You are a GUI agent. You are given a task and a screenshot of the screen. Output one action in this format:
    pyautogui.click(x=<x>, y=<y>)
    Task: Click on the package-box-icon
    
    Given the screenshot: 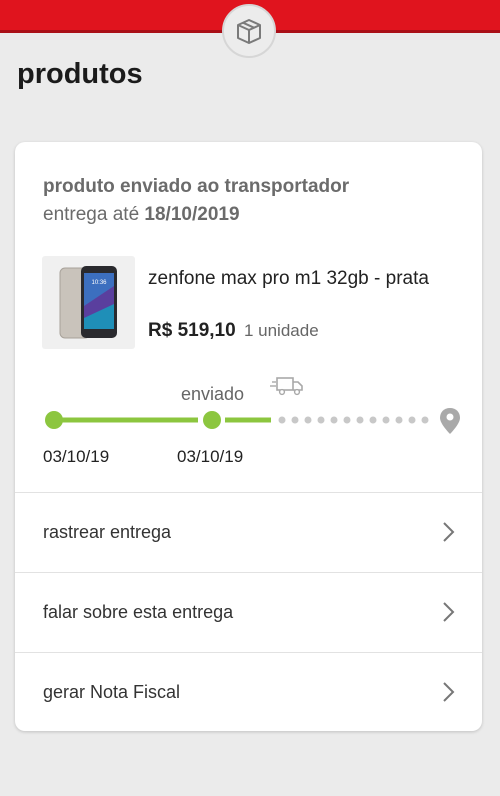 What is the action you would take?
    pyautogui.click(x=249, y=31)
    